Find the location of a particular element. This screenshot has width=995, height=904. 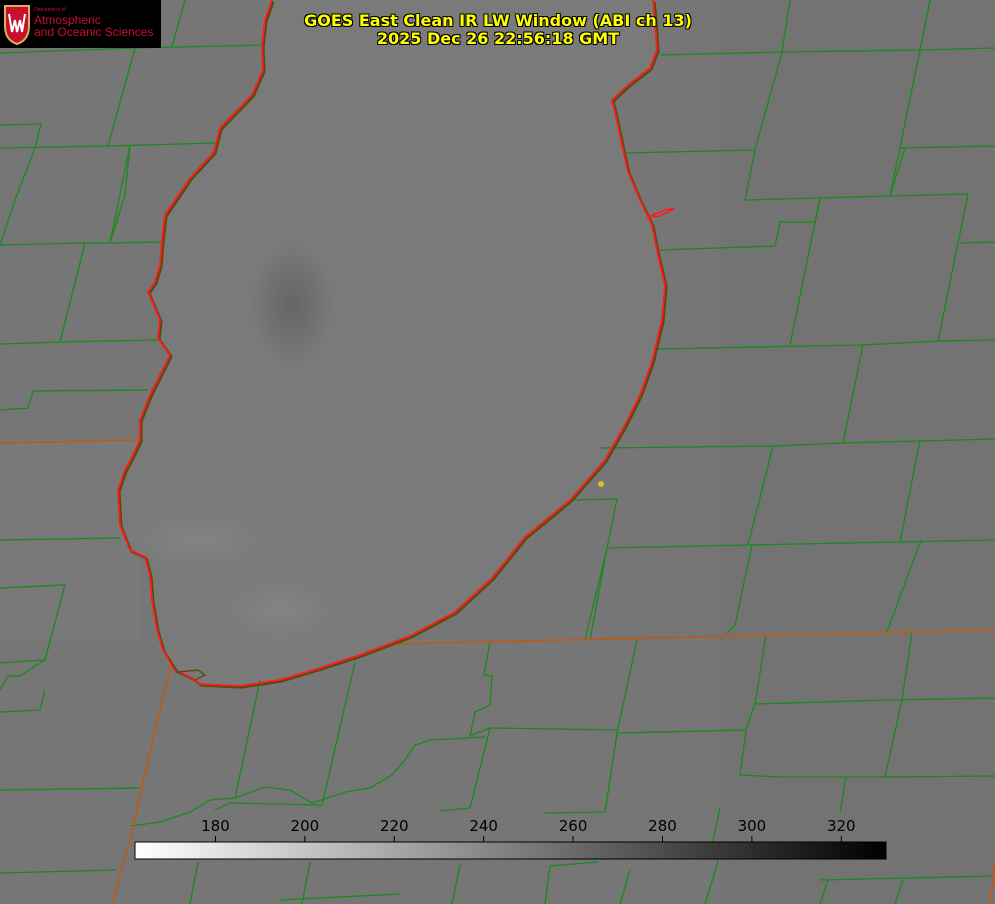

station-marker is located at coordinates (601, 484).